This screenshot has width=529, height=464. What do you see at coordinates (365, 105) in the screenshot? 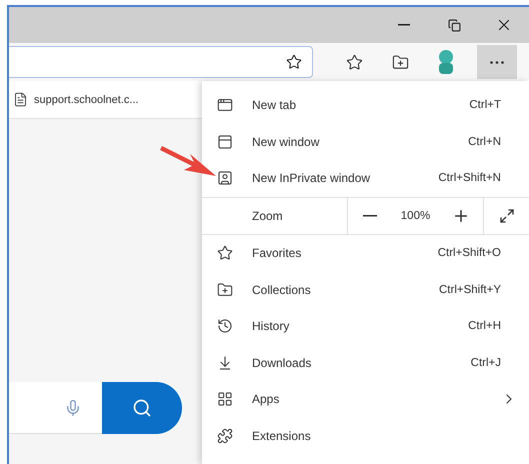
I see `menu-item: New tab Ctrl+T` at bounding box center [365, 105].